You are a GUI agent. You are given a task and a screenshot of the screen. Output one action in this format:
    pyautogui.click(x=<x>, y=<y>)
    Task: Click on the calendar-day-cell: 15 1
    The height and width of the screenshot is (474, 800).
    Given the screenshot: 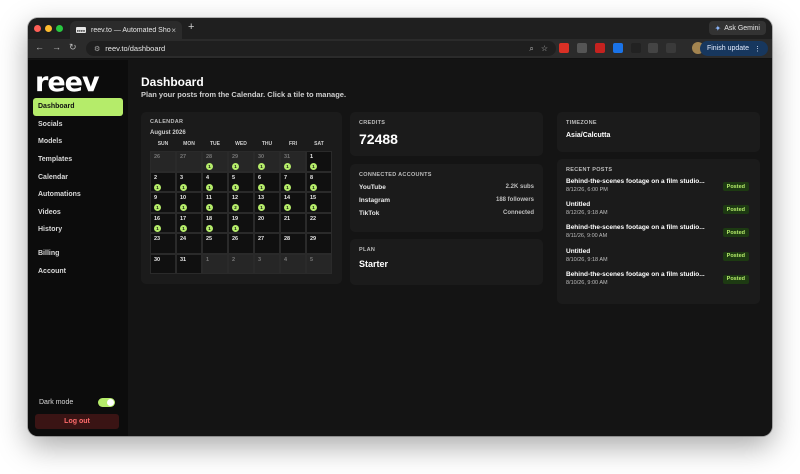 What is the action you would take?
    pyautogui.click(x=319, y=202)
    